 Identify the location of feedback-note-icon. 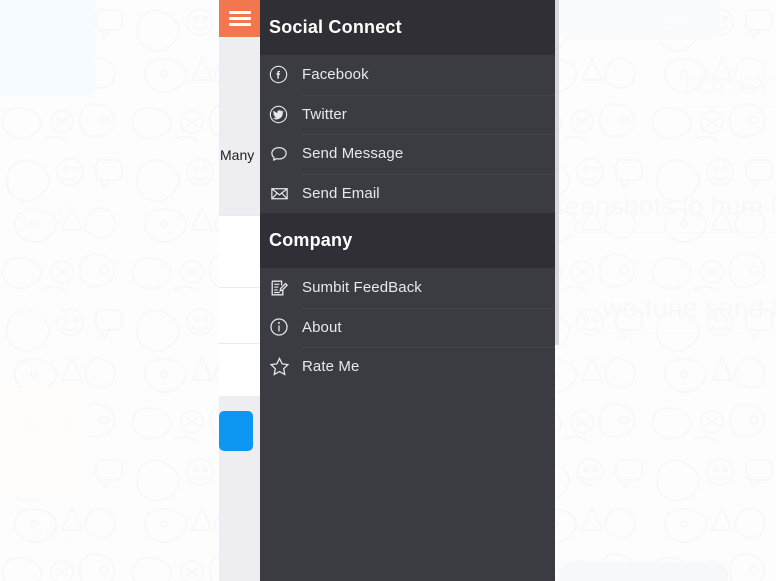
(285, 288).